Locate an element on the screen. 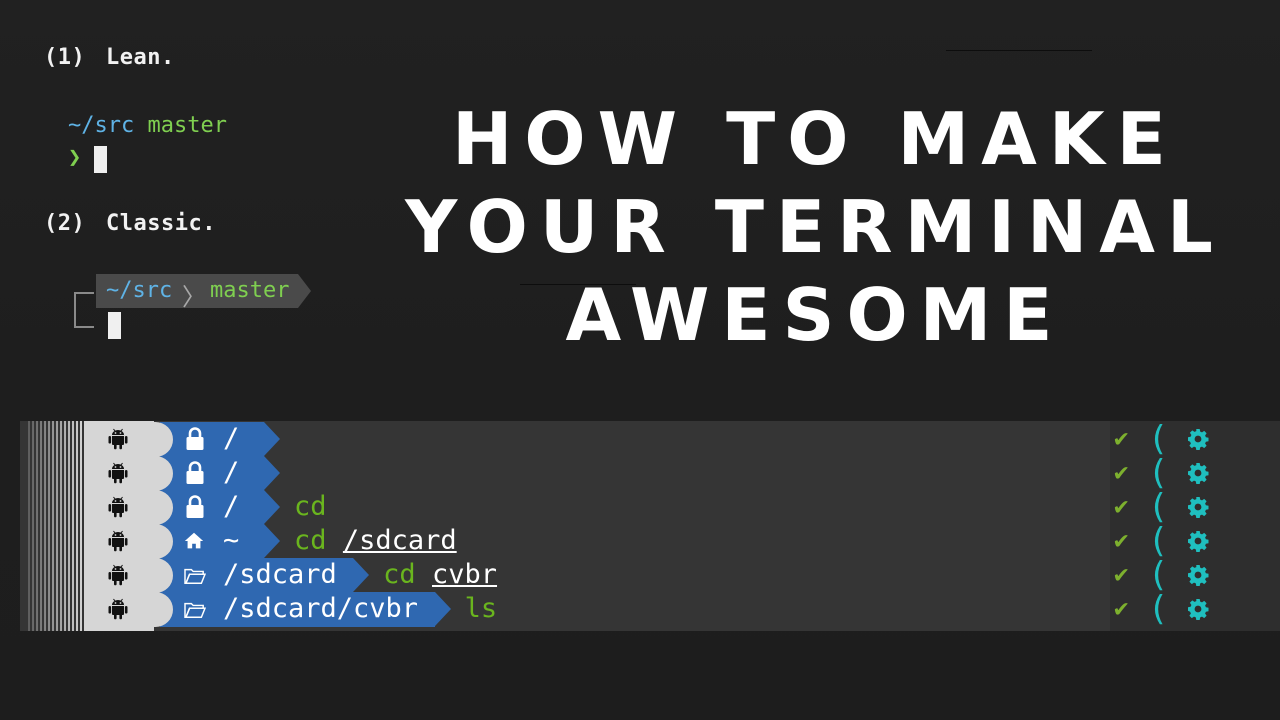 The height and width of the screenshot is (720, 1280). theme-lean-label: (1) Lean. is located at coordinates (109, 57).